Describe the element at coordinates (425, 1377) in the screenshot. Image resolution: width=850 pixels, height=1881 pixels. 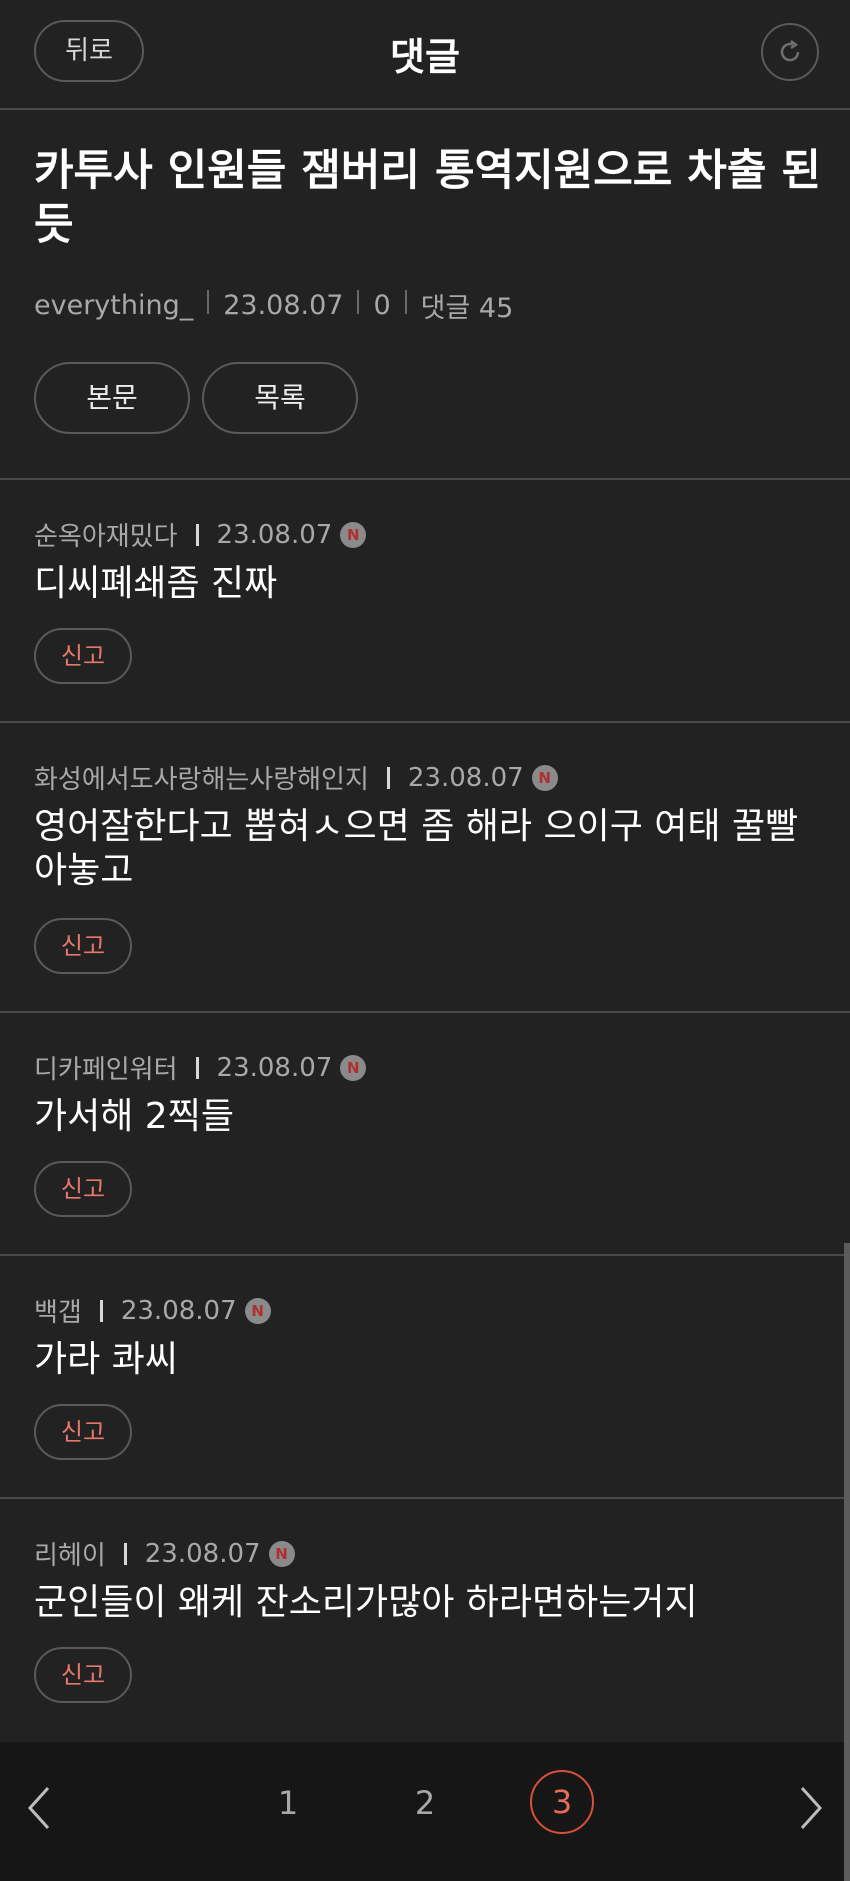
I see `comment-item: 백갭 23.08.07 N 가라 콰씨 신고` at that location.